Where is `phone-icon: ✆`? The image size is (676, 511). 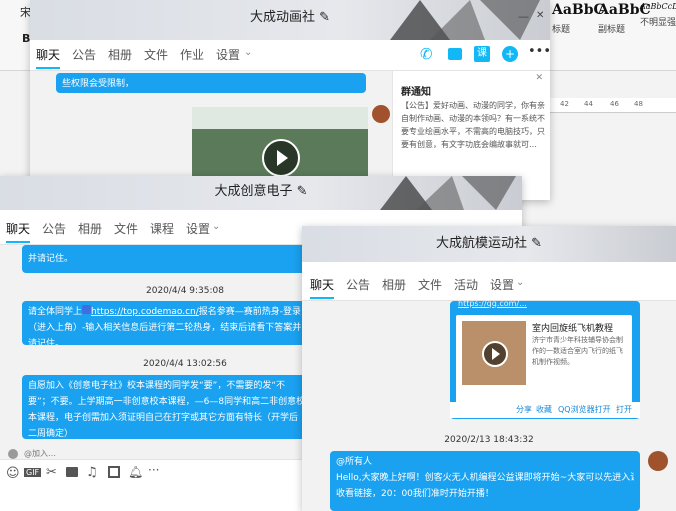
phone-icon: ✆ is located at coordinates (426, 54).